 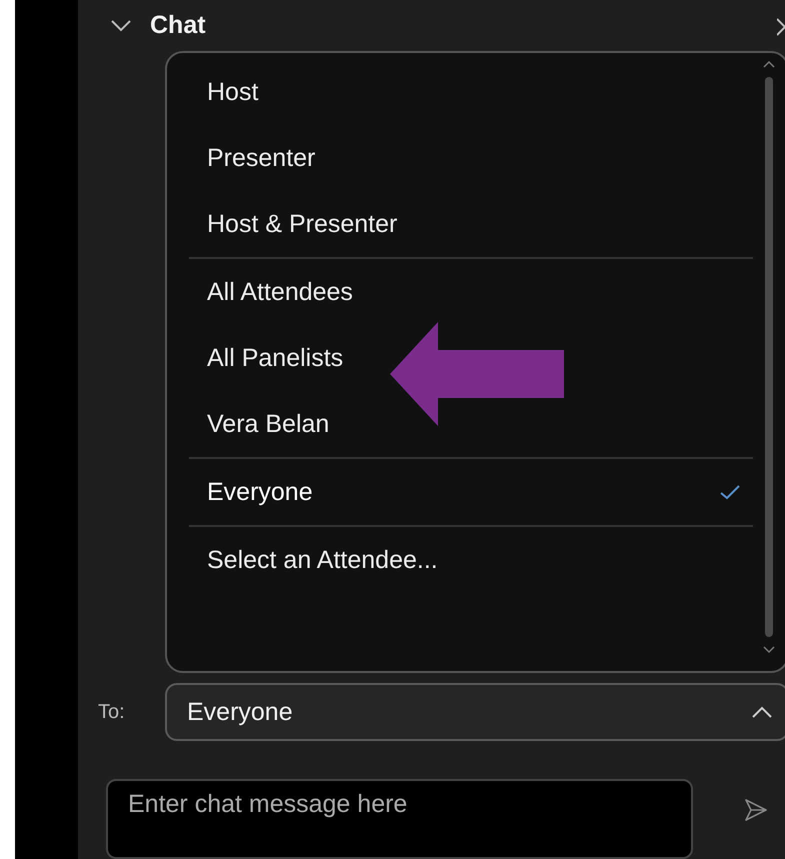 What do you see at coordinates (471, 358) in the screenshot?
I see `menu-item: All Panelists` at bounding box center [471, 358].